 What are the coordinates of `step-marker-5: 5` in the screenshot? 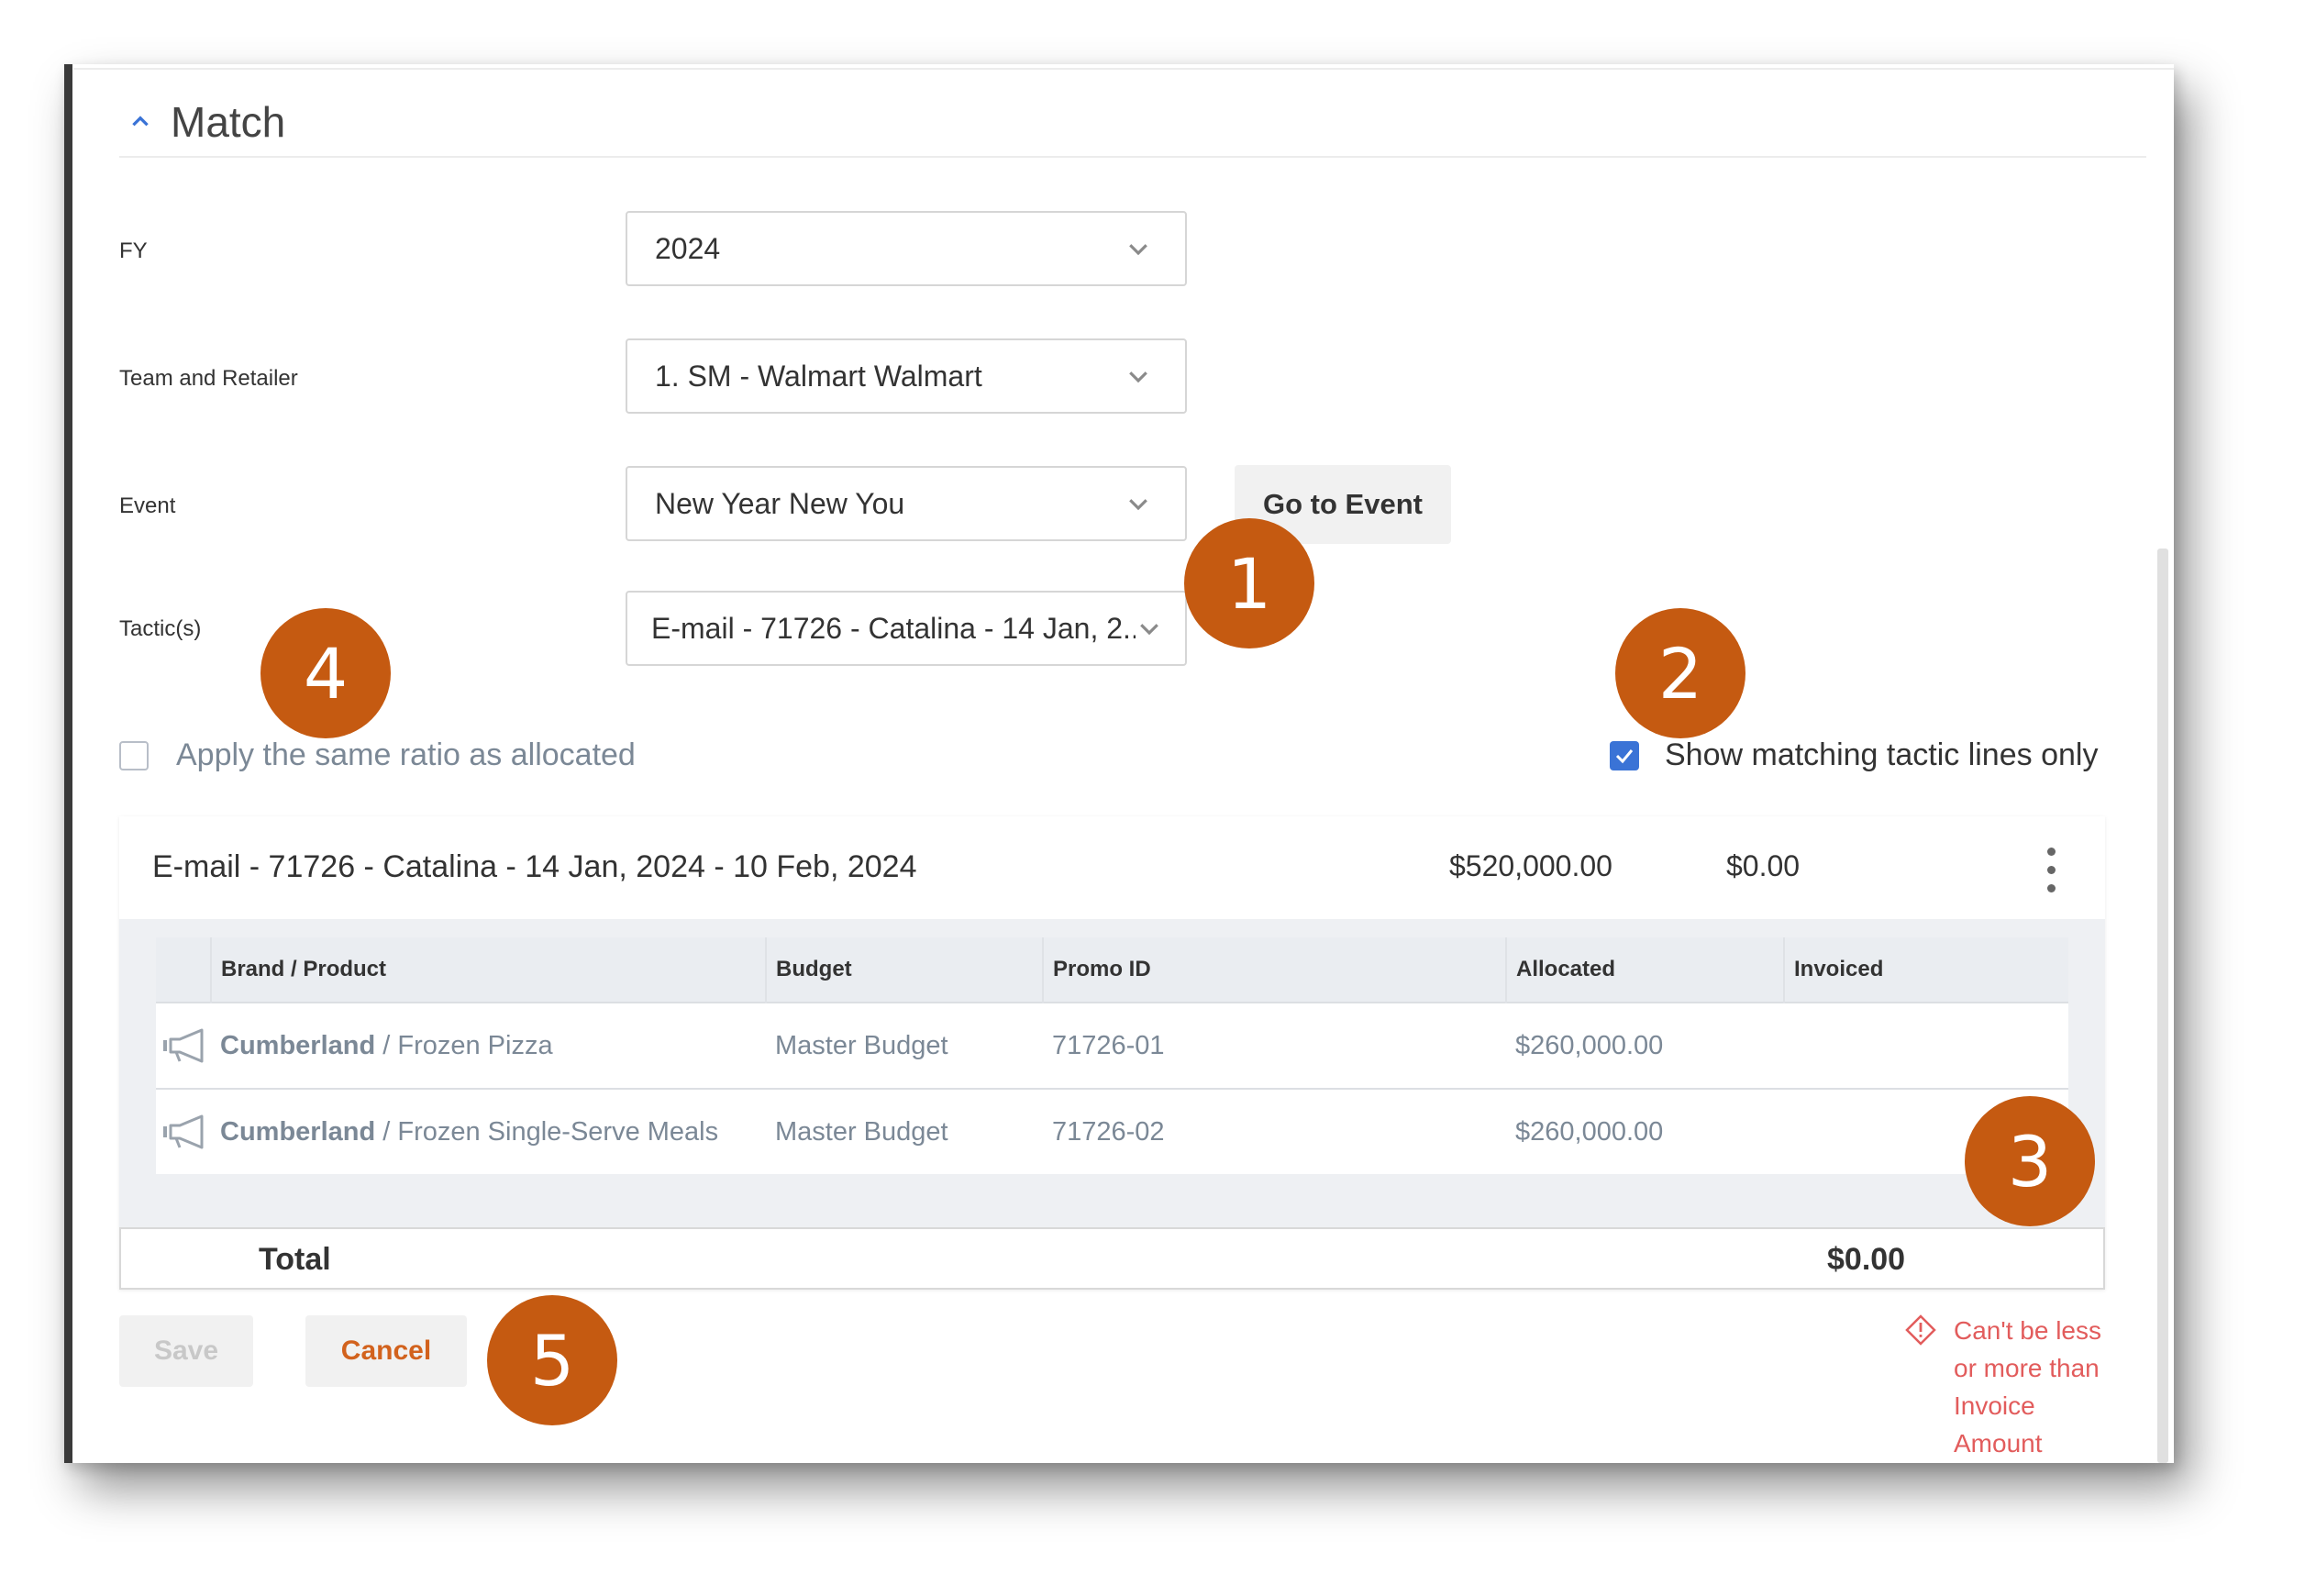 It's located at (552, 1360).